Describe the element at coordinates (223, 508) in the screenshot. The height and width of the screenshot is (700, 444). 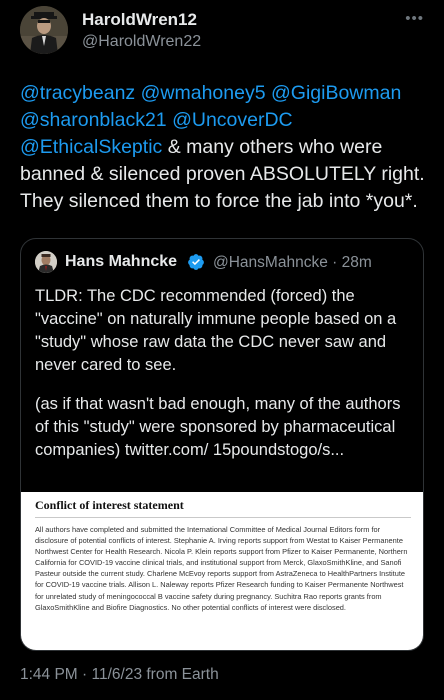
I see `coi-title: Conflict of interest statement` at that location.